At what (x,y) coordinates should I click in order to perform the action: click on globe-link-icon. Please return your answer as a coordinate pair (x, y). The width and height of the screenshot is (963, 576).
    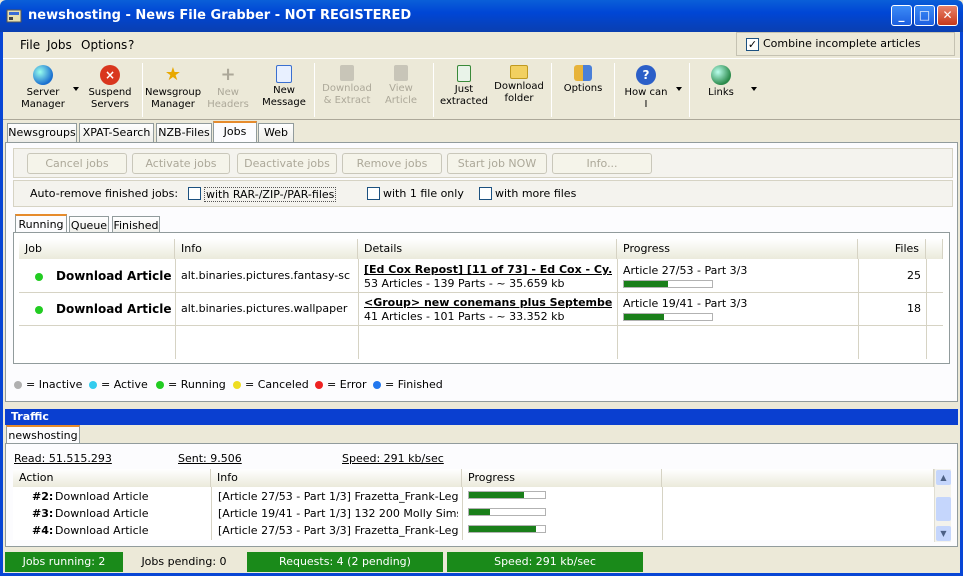
    Looking at the image, I should click on (721, 75).